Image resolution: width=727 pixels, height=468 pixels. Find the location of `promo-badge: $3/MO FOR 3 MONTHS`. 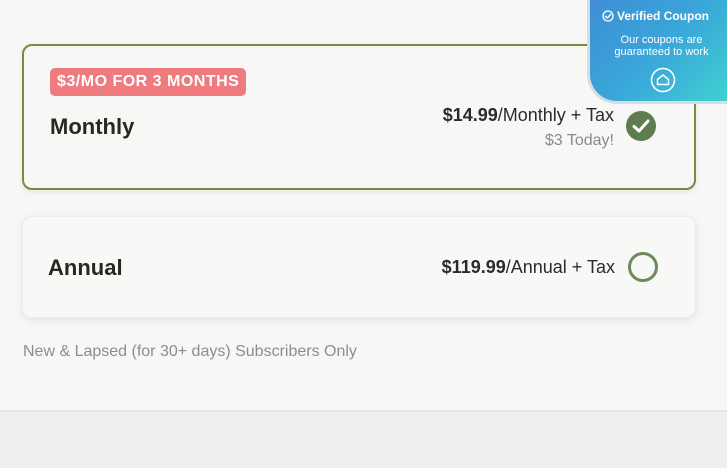

promo-badge: $3/MO FOR 3 MONTHS is located at coordinates (148, 82).